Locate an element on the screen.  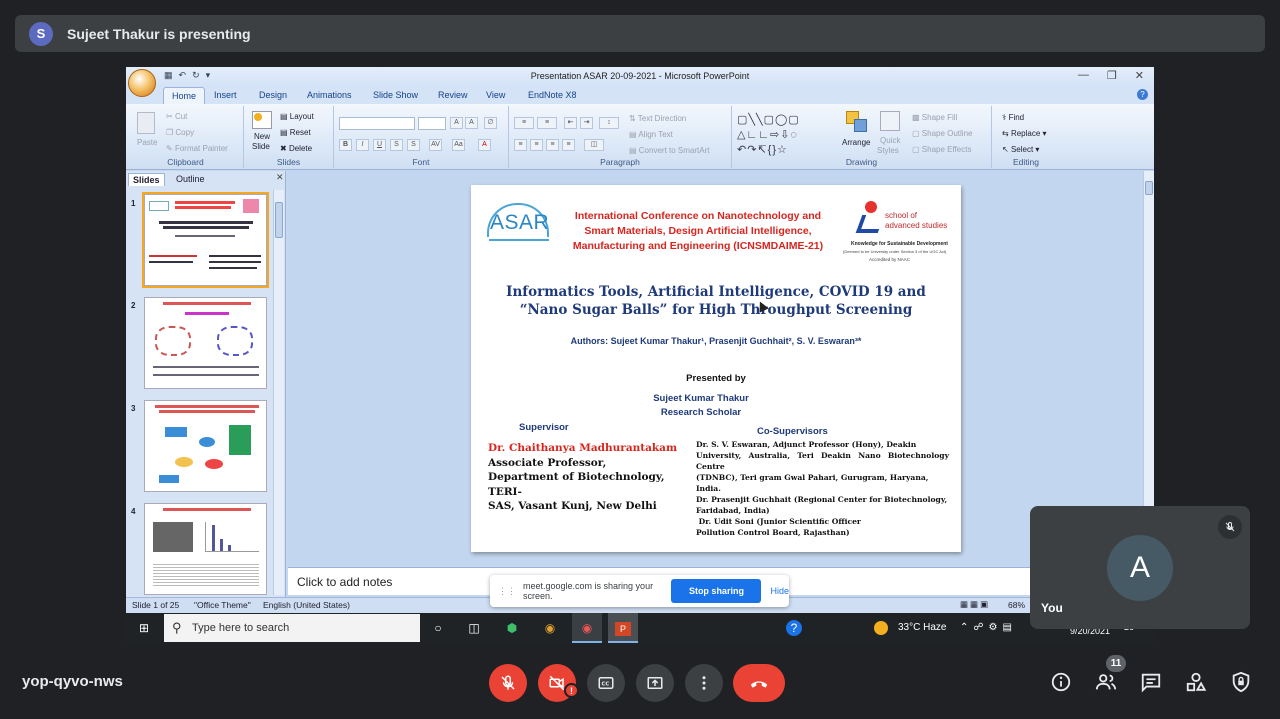
close-icon: ✕ is located at coordinates (1139, 75).